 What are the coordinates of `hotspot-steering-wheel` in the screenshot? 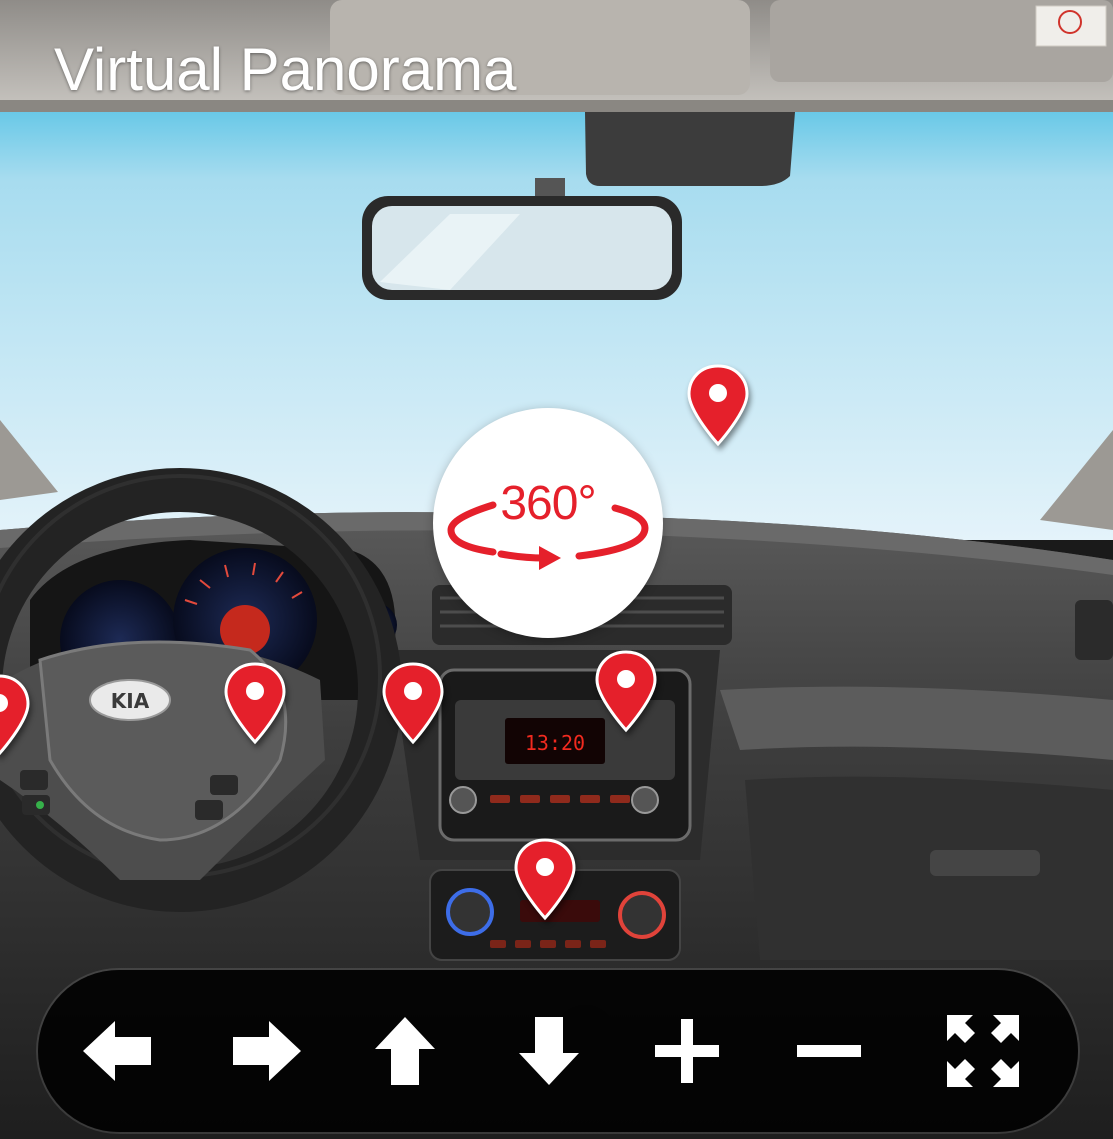 It's located at (255, 704).